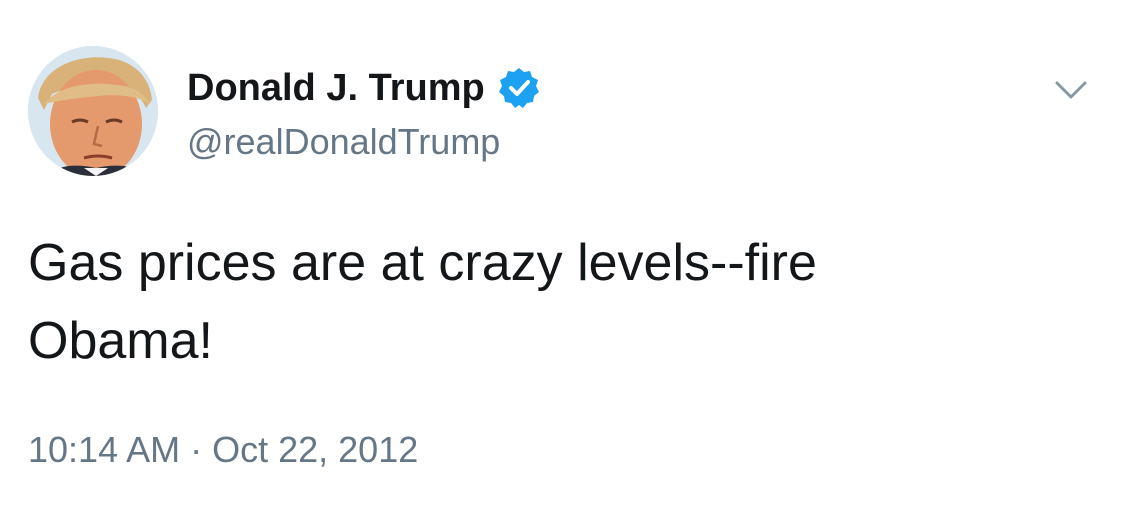 This screenshot has width=1125, height=508. Describe the element at coordinates (120, 341) in the screenshot. I see `tweet-text-line-2: Obama!` at that location.